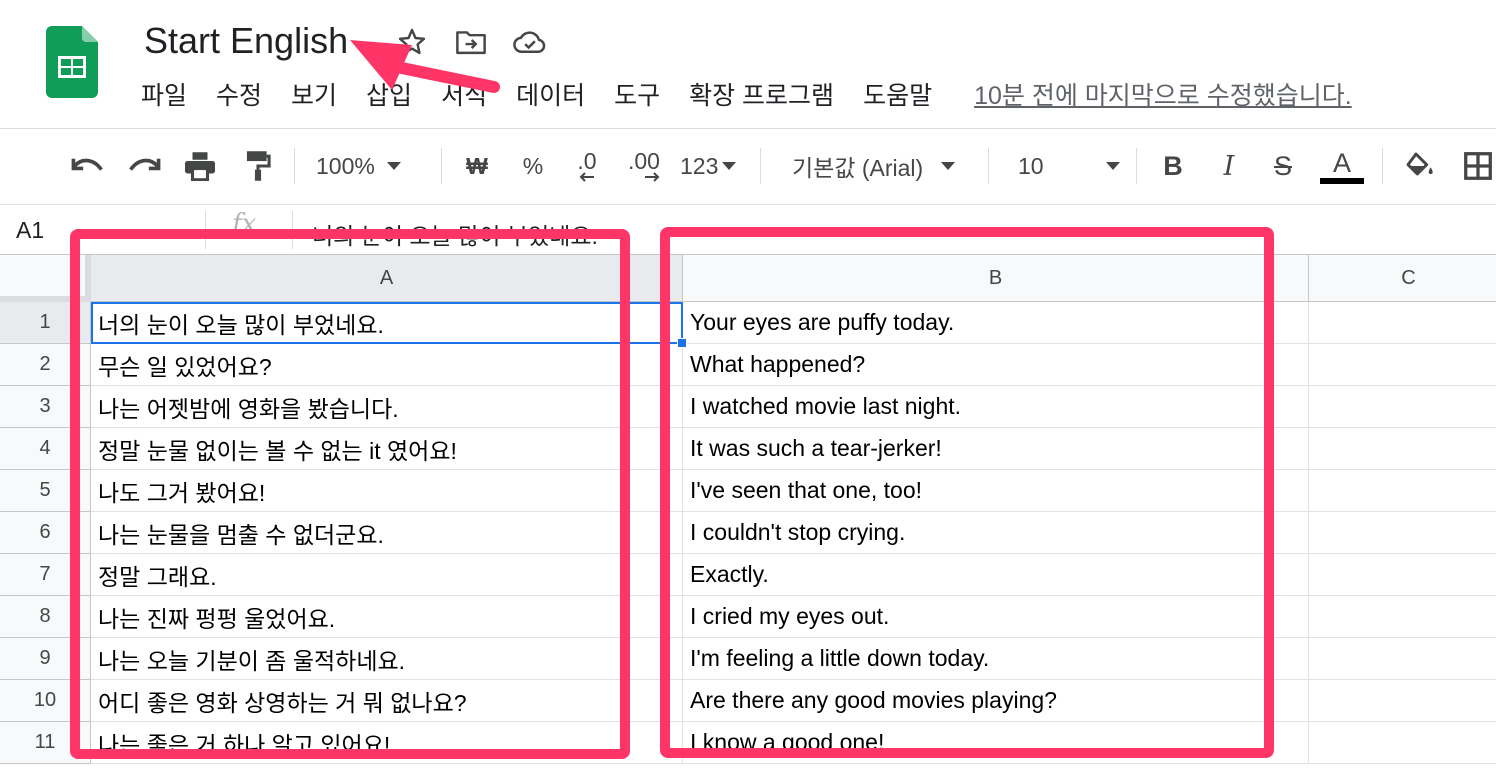  I want to click on percent-format-button: %, so click(533, 166).